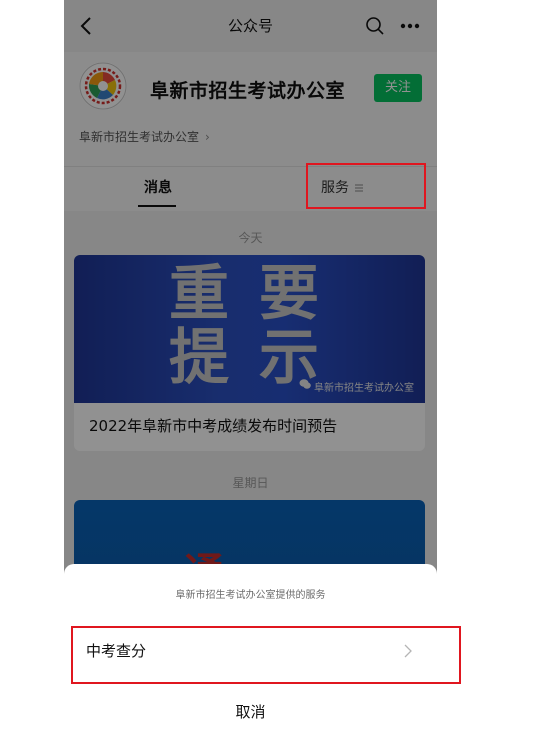 The width and height of the screenshot is (540, 735). I want to click on highlight-box-services, so click(366, 186).